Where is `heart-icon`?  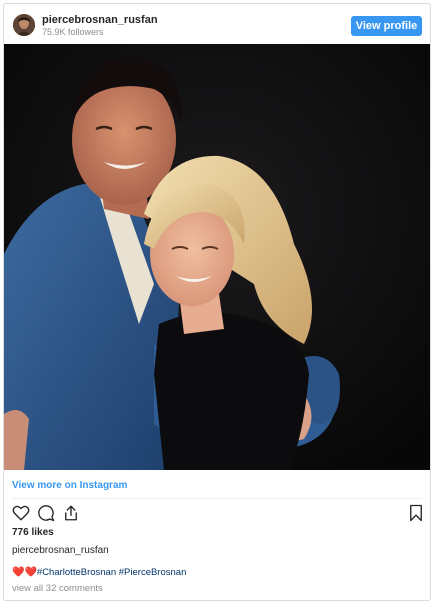
heart-icon is located at coordinates (22, 514).